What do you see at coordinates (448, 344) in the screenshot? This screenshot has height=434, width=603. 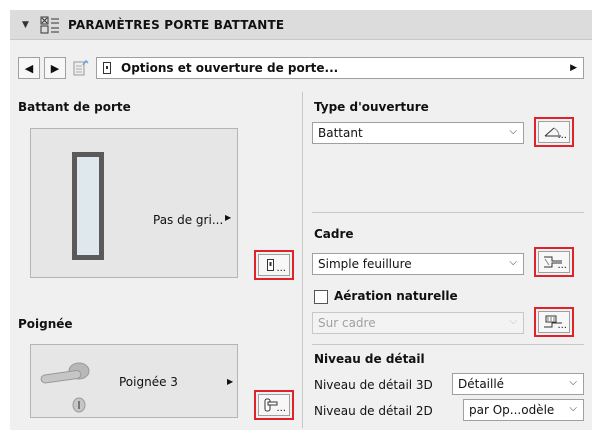 I see `divider-detail` at bounding box center [448, 344].